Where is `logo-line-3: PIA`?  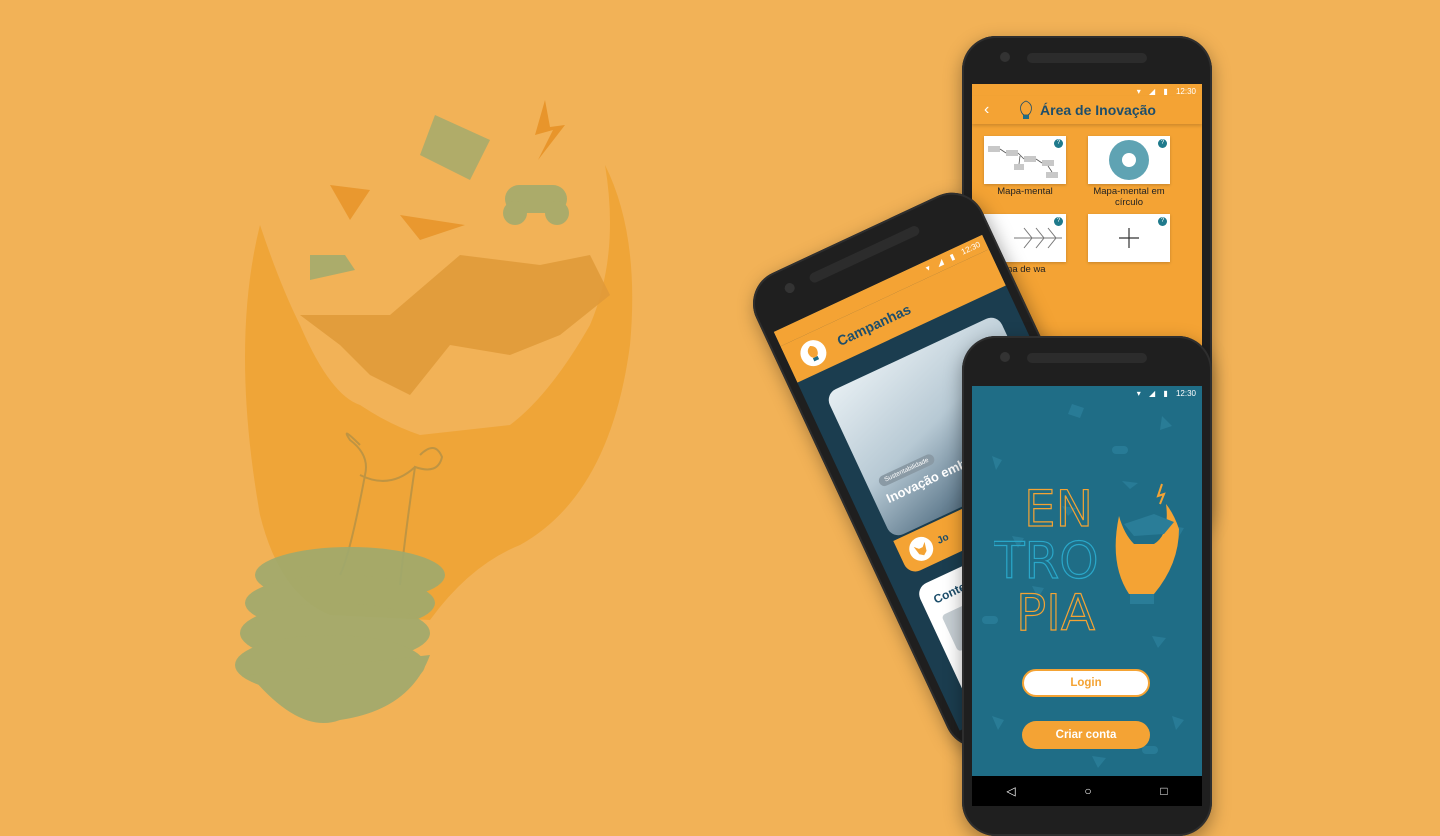 logo-line-3: PIA is located at coordinates (1055, 609).